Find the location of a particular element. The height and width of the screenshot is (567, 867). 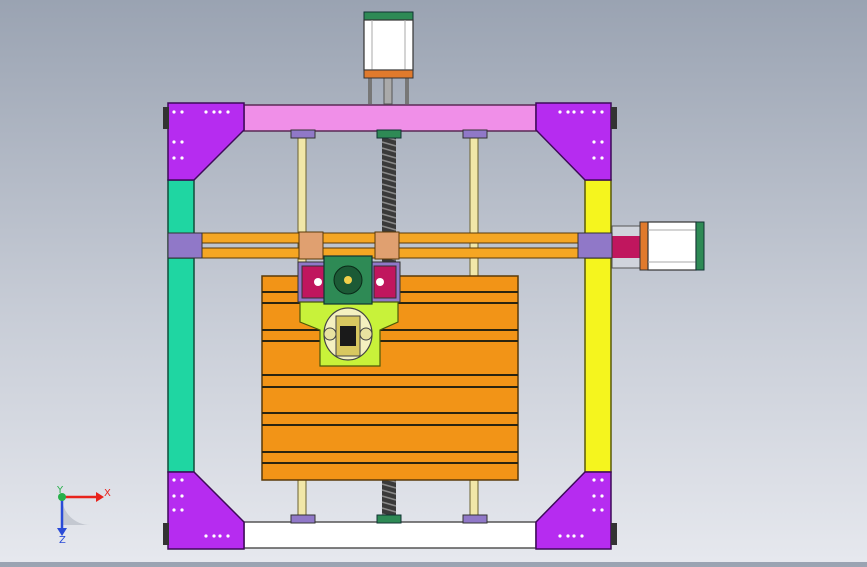

bottom-rail is located at coordinates (390, 535).